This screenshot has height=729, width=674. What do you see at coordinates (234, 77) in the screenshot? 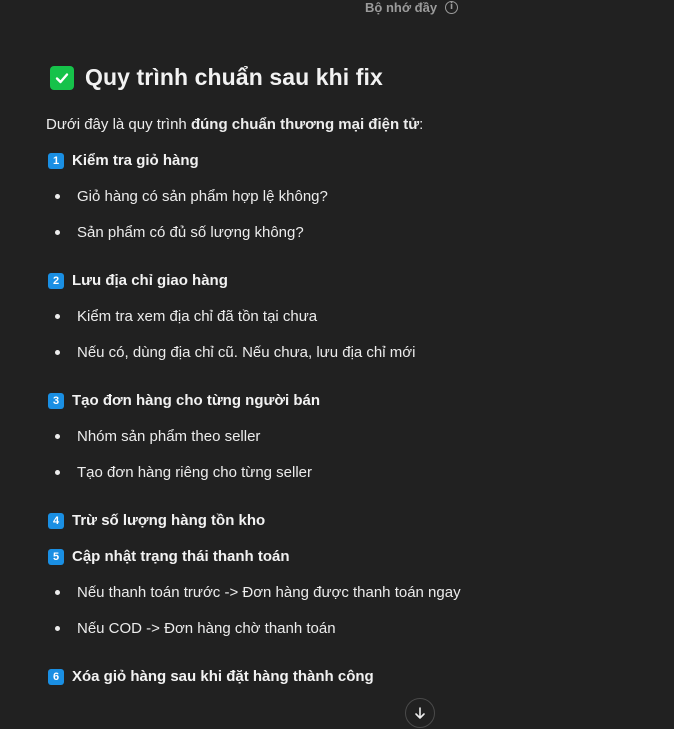
I see `heading-title: Quy trình chuẩn sau khi fix` at bounding box center [234, 77].